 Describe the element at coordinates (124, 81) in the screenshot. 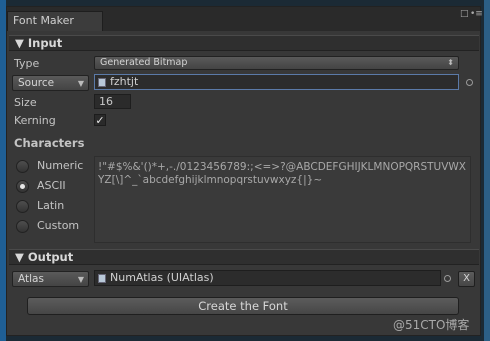

I see `source-value: fzhtjt` at that location.